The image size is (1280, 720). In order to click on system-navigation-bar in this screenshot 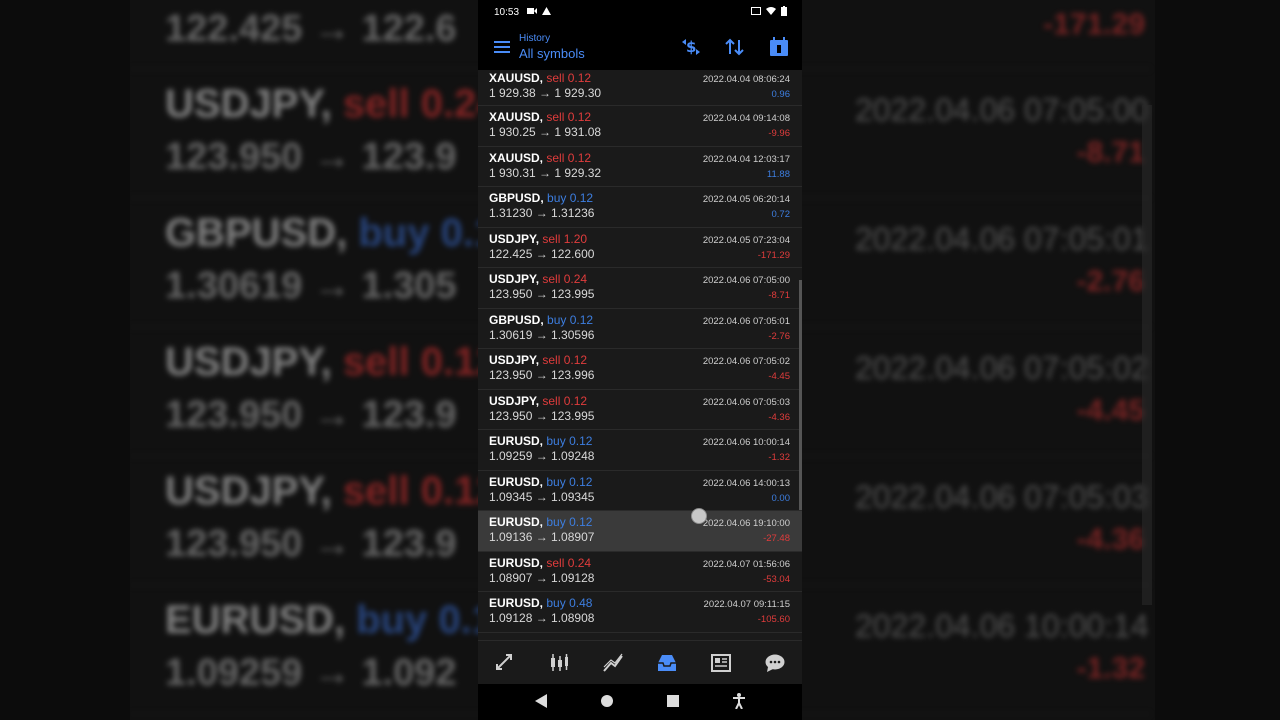, I will do `click(640, 702)`.